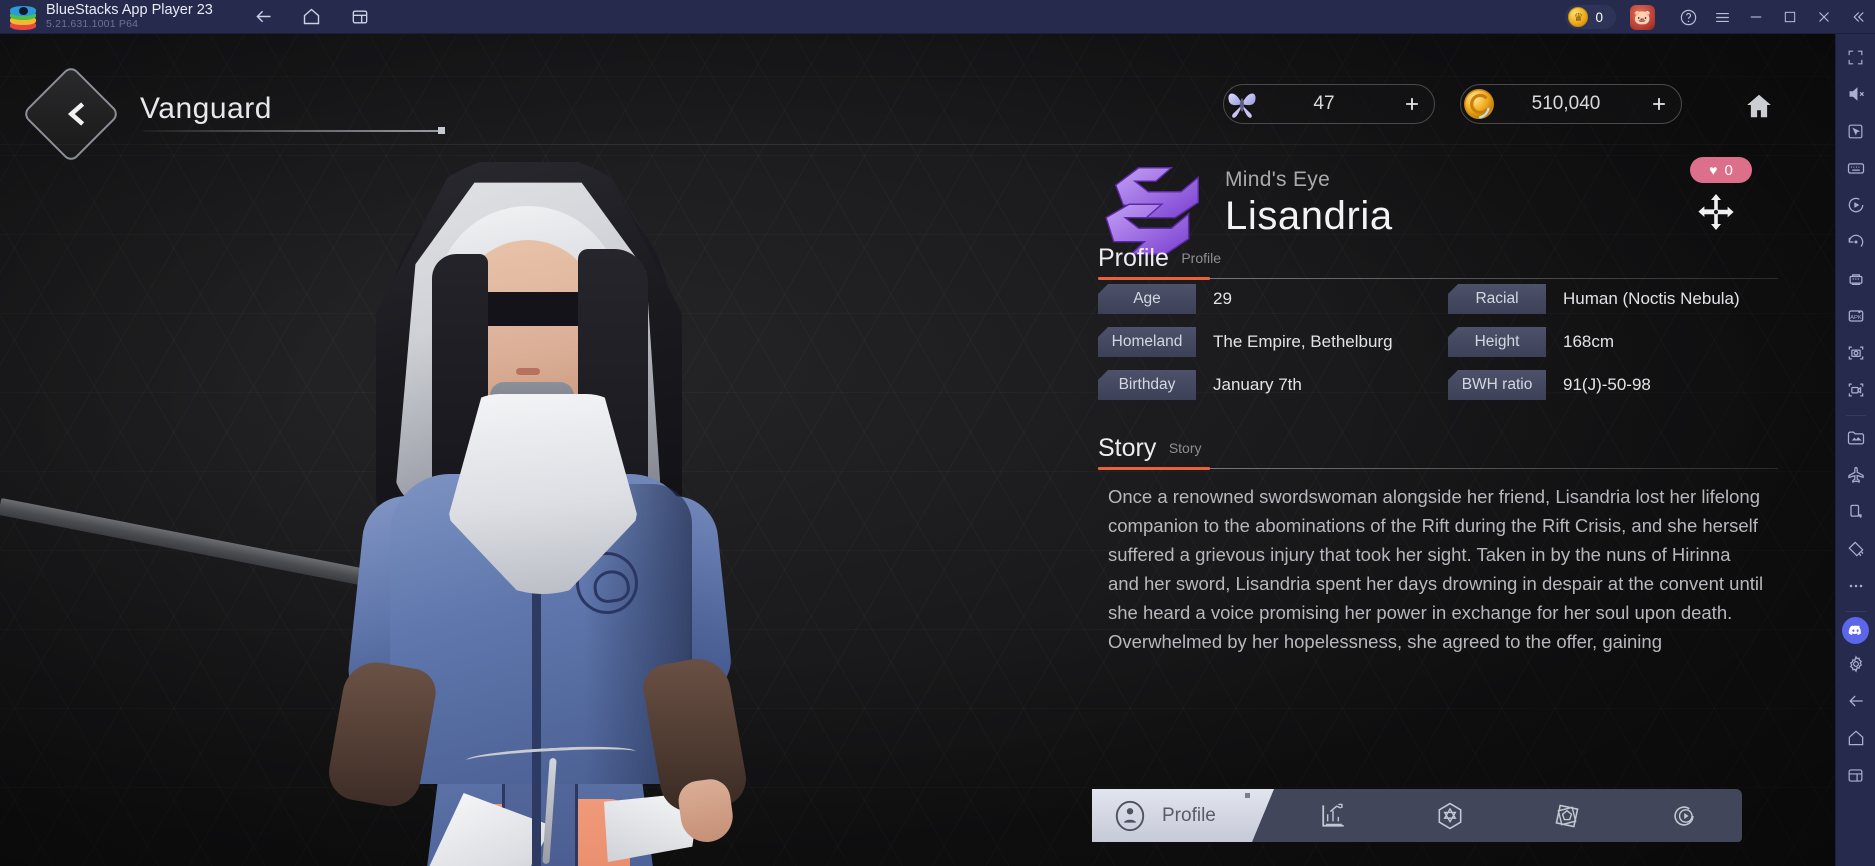 The width and height of the screenshot is (1875, 866). Describe the element at coordinates (1856, 549) in the screenshot. I see `tilt-icon` at that location.